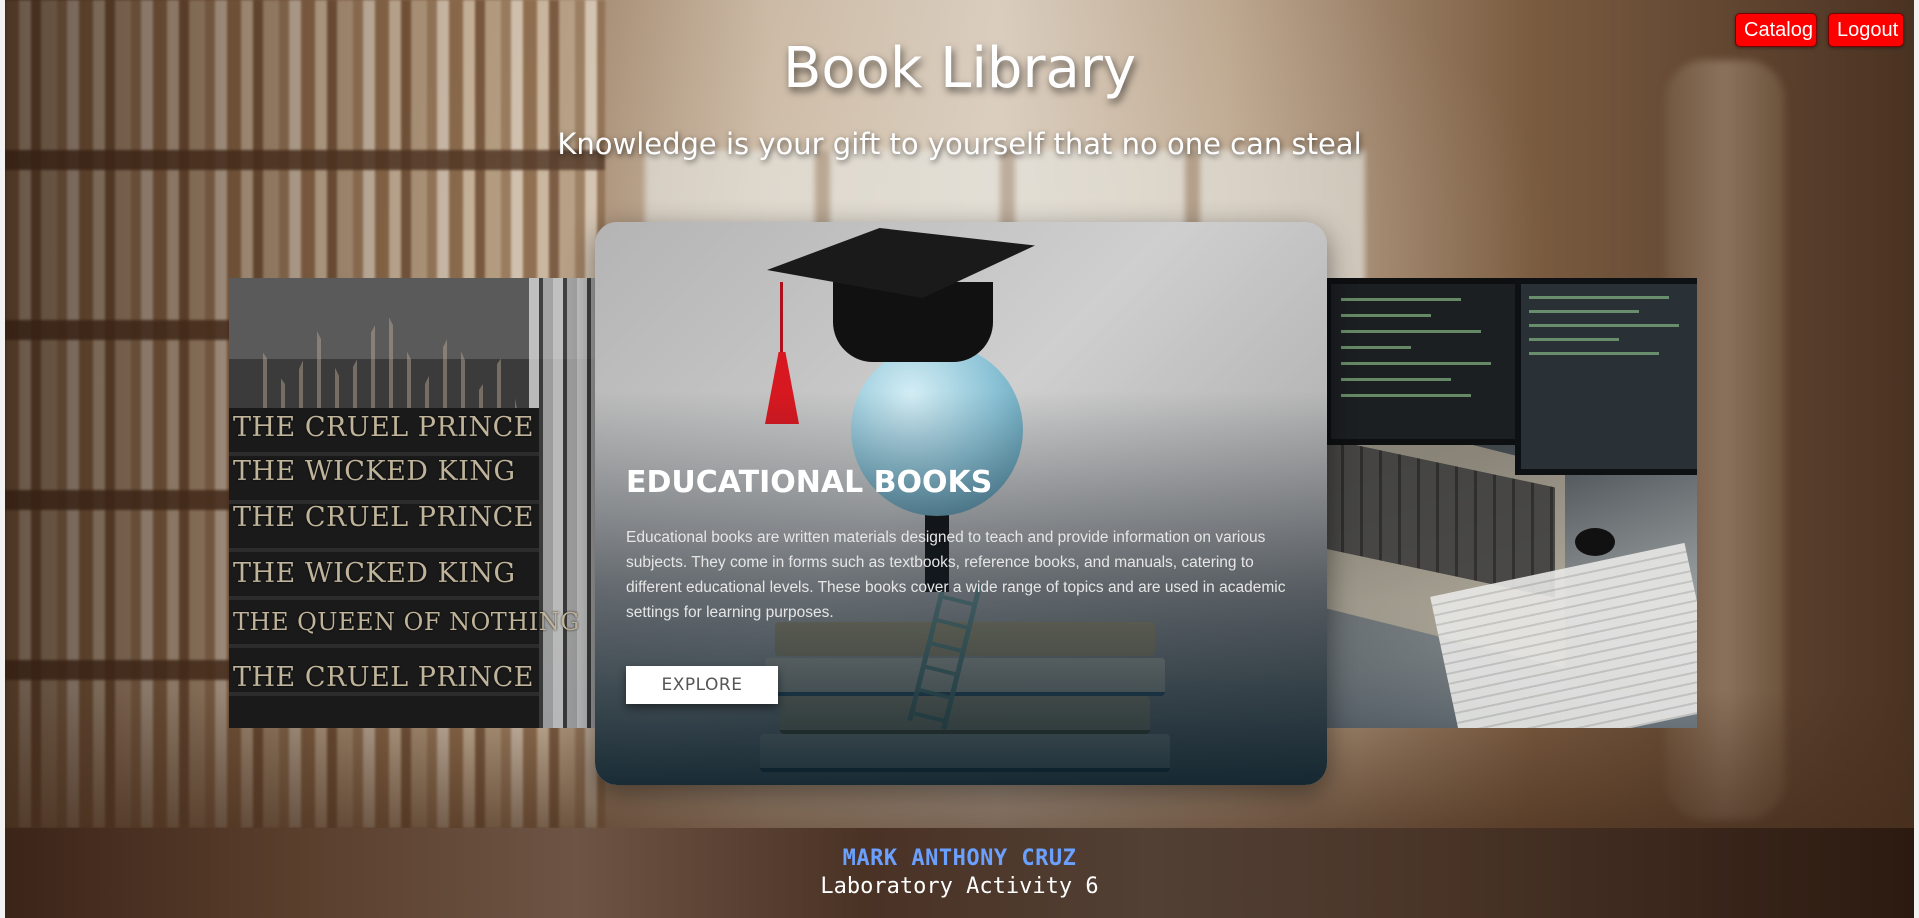  I want to click on laptop-screen-image, so click(1431, 361).